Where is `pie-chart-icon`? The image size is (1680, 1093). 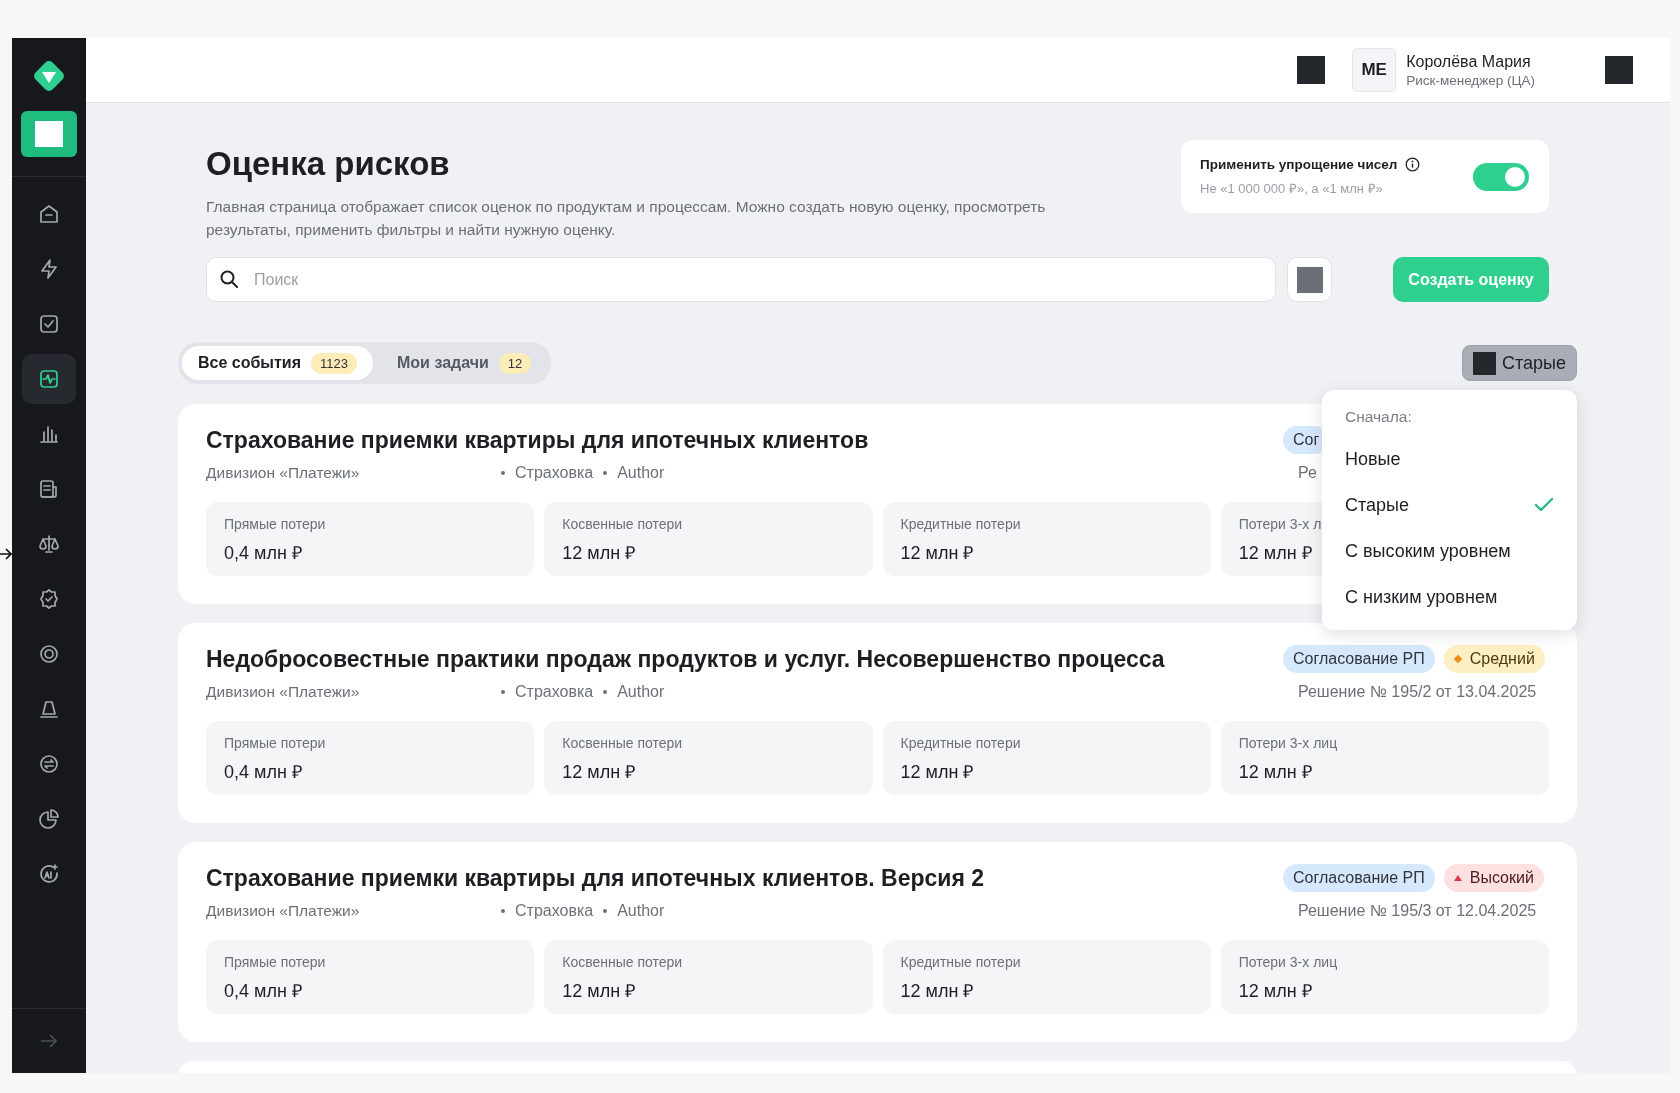 pie-chart-icon is located at coordinates (49, 819).